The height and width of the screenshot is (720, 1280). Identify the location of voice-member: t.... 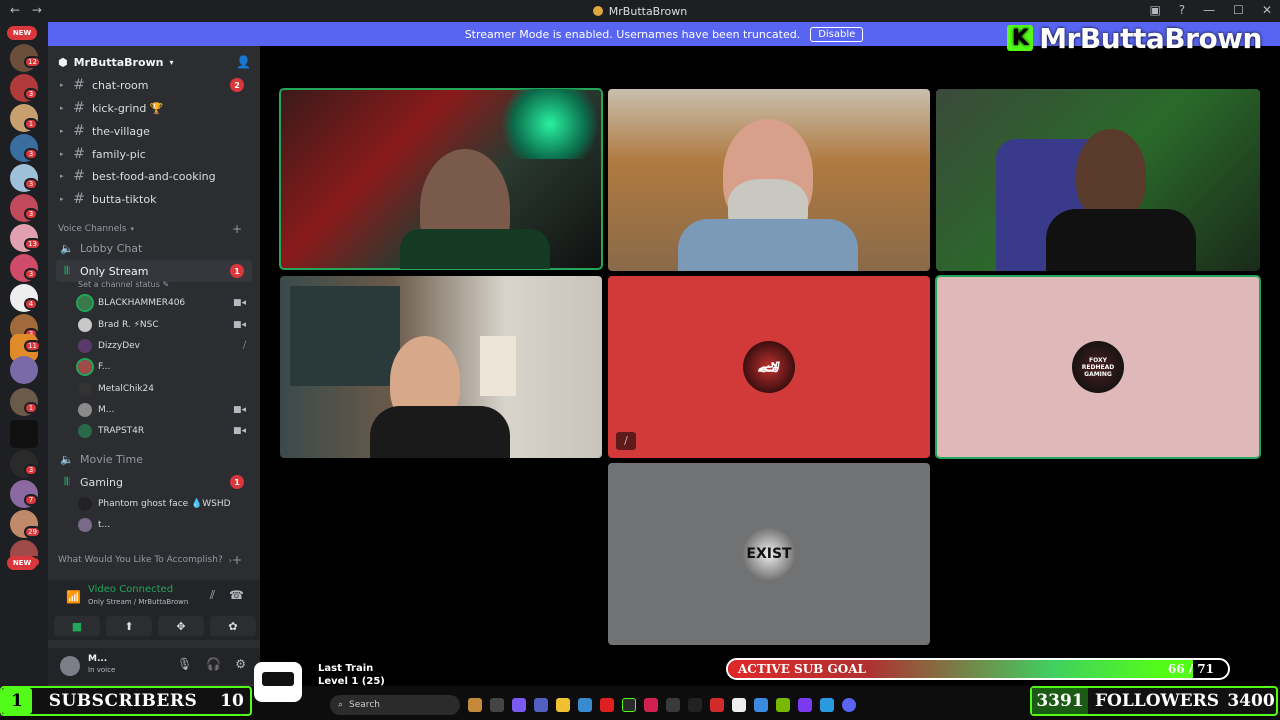
(165, 525).